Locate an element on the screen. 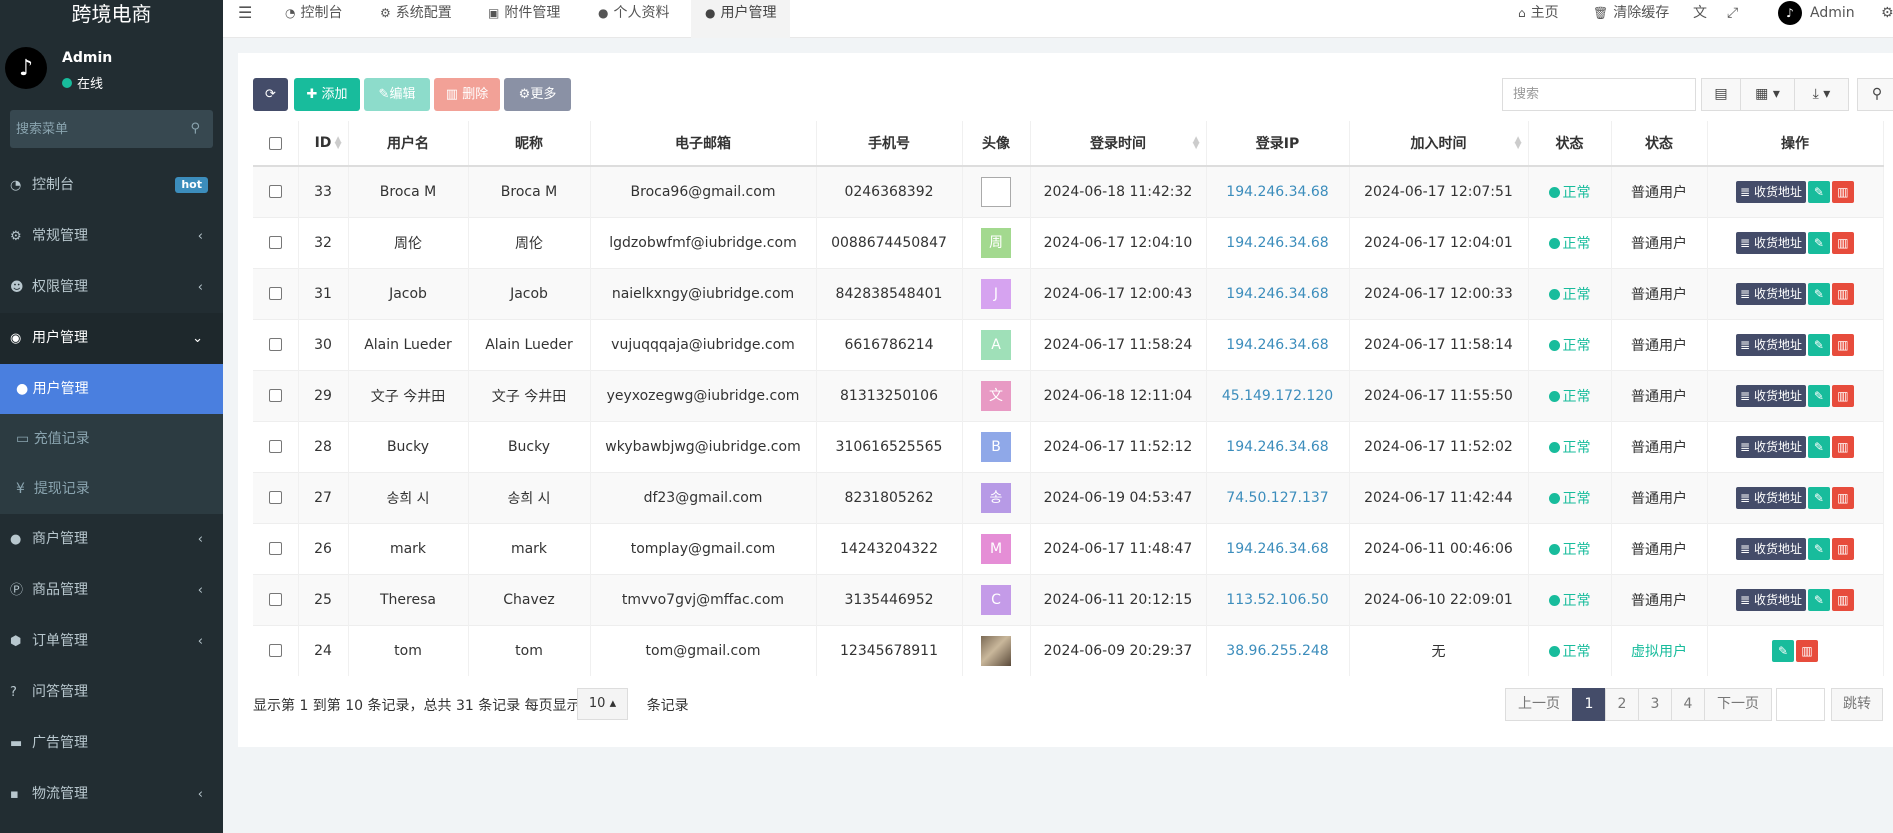 The height and width of the screenshot is (833, 1893). clear-cache-button: 🗑 清除缓存 is located at coordinates (1631, 19).